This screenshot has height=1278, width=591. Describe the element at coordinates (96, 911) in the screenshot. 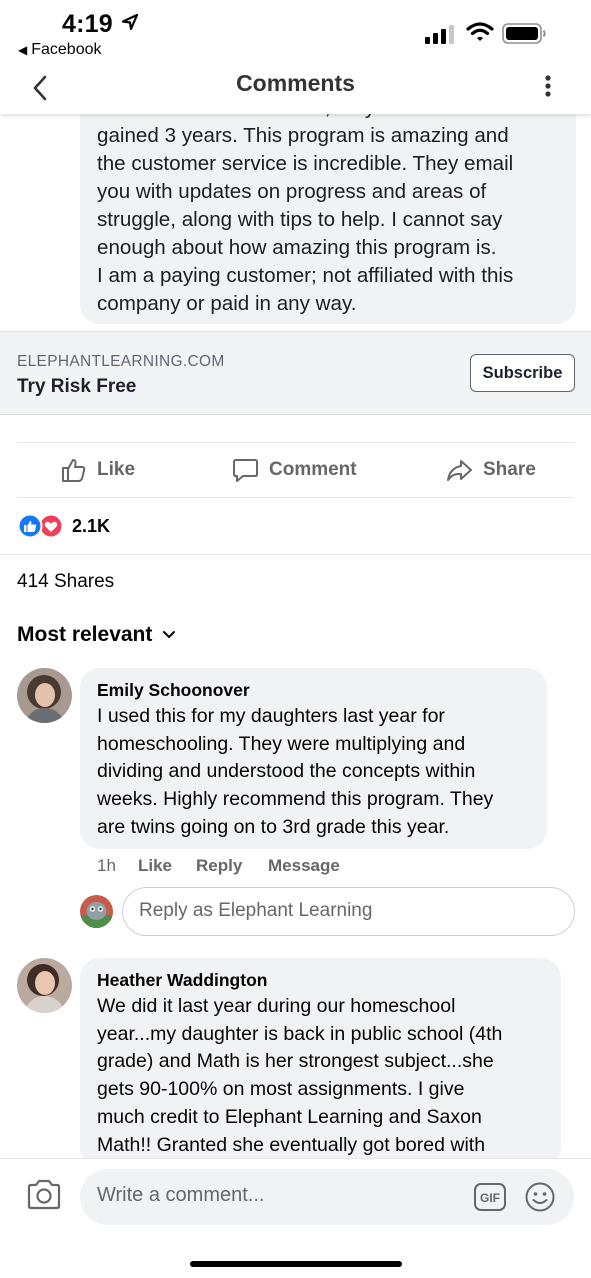

I see `page-avatar` at that location.